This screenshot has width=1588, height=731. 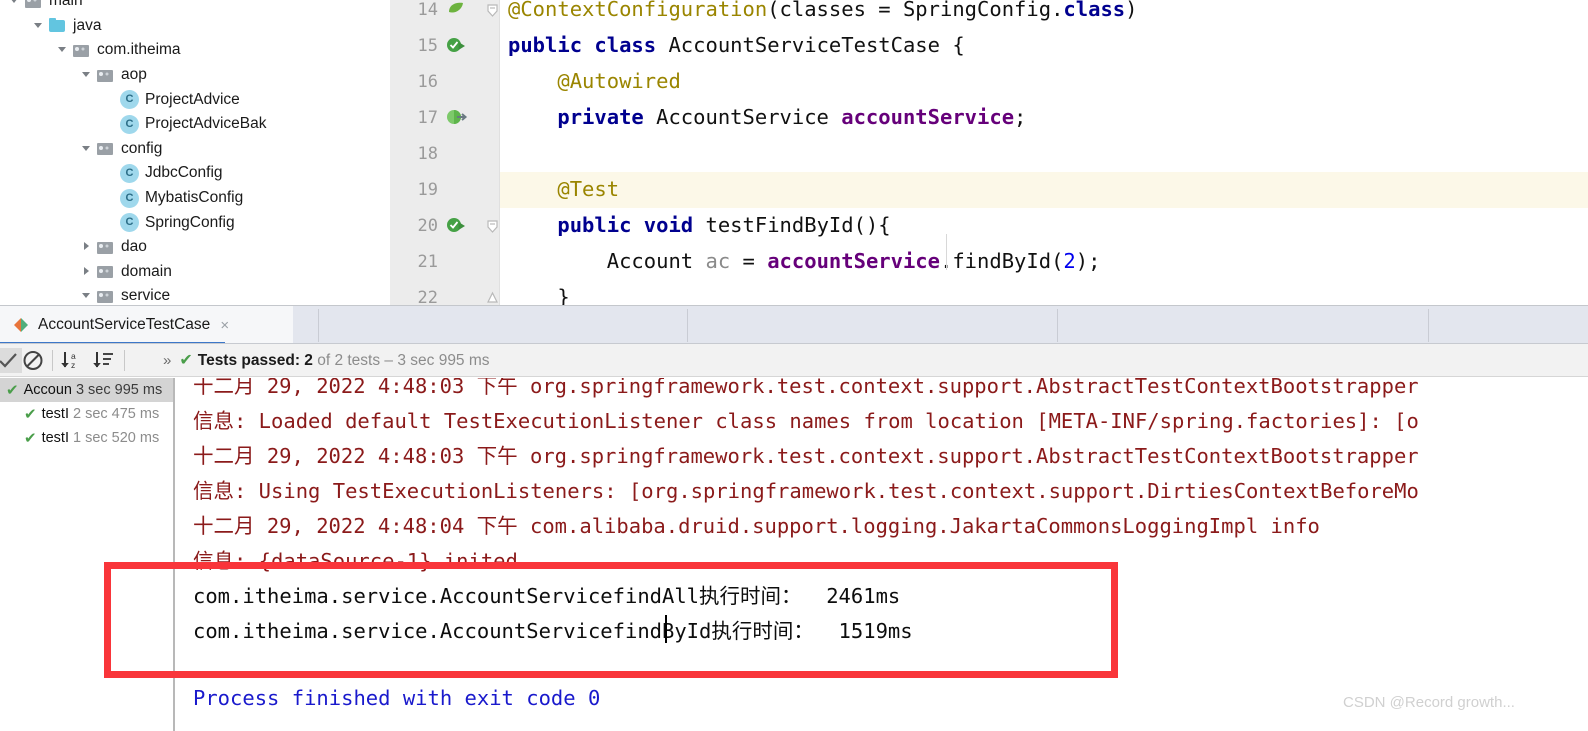 What do you see at coordinates (73, 365) in the screenshot?
I see `svg-text: z` at bounding box center [73, 365].